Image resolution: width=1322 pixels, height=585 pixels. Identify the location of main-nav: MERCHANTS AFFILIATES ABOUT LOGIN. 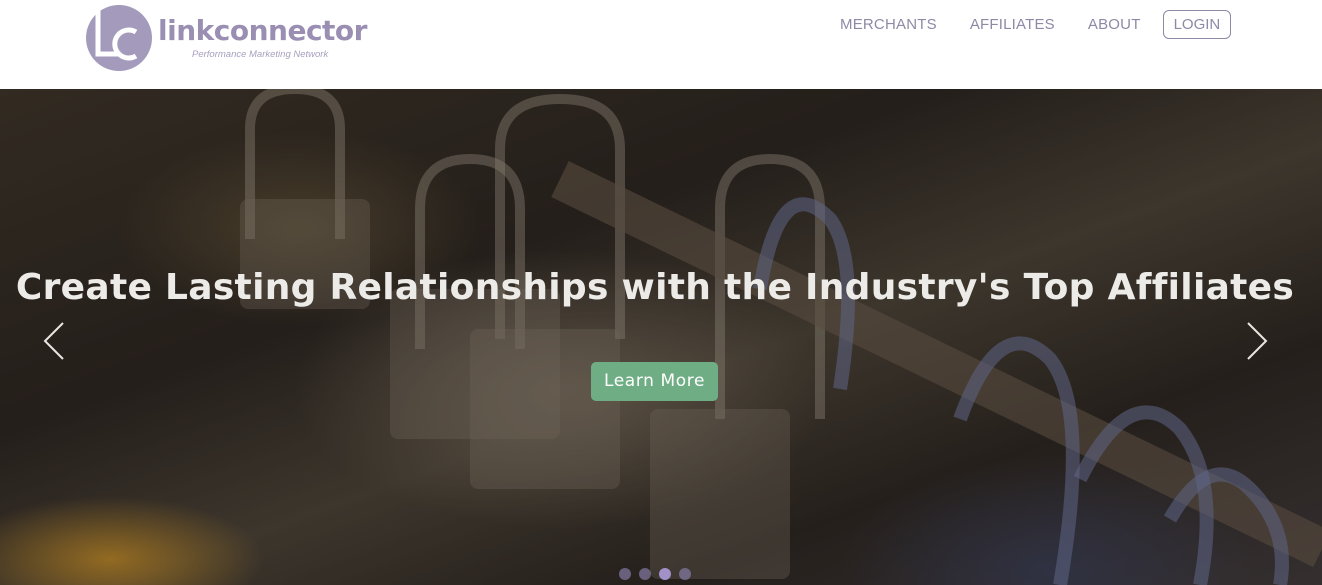
(1036, 24).